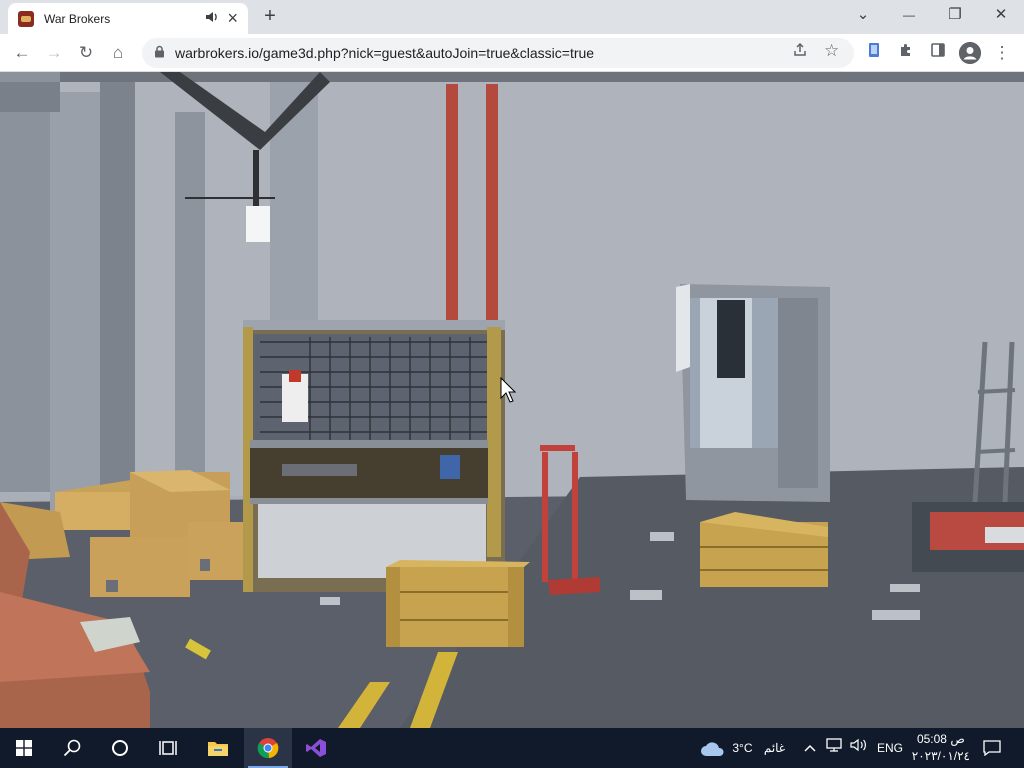  Describe the element at coordinates (512, 17) in the screenshot. I see `tab-strip: War Brokers × + ⌄ — ❐ ✕` at that location.